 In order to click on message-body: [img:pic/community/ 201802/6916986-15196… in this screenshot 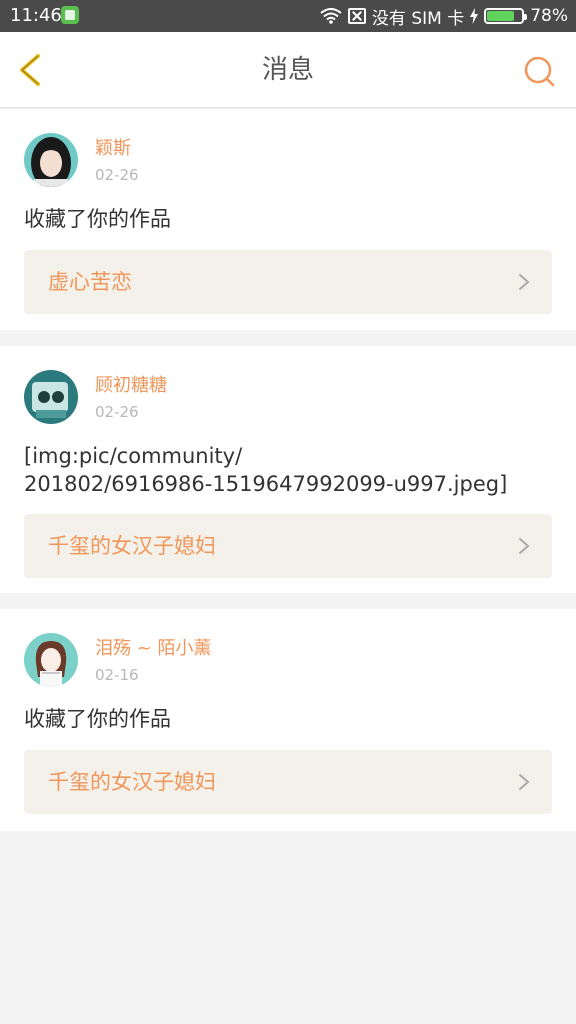, I will do `click(266, 470)`.